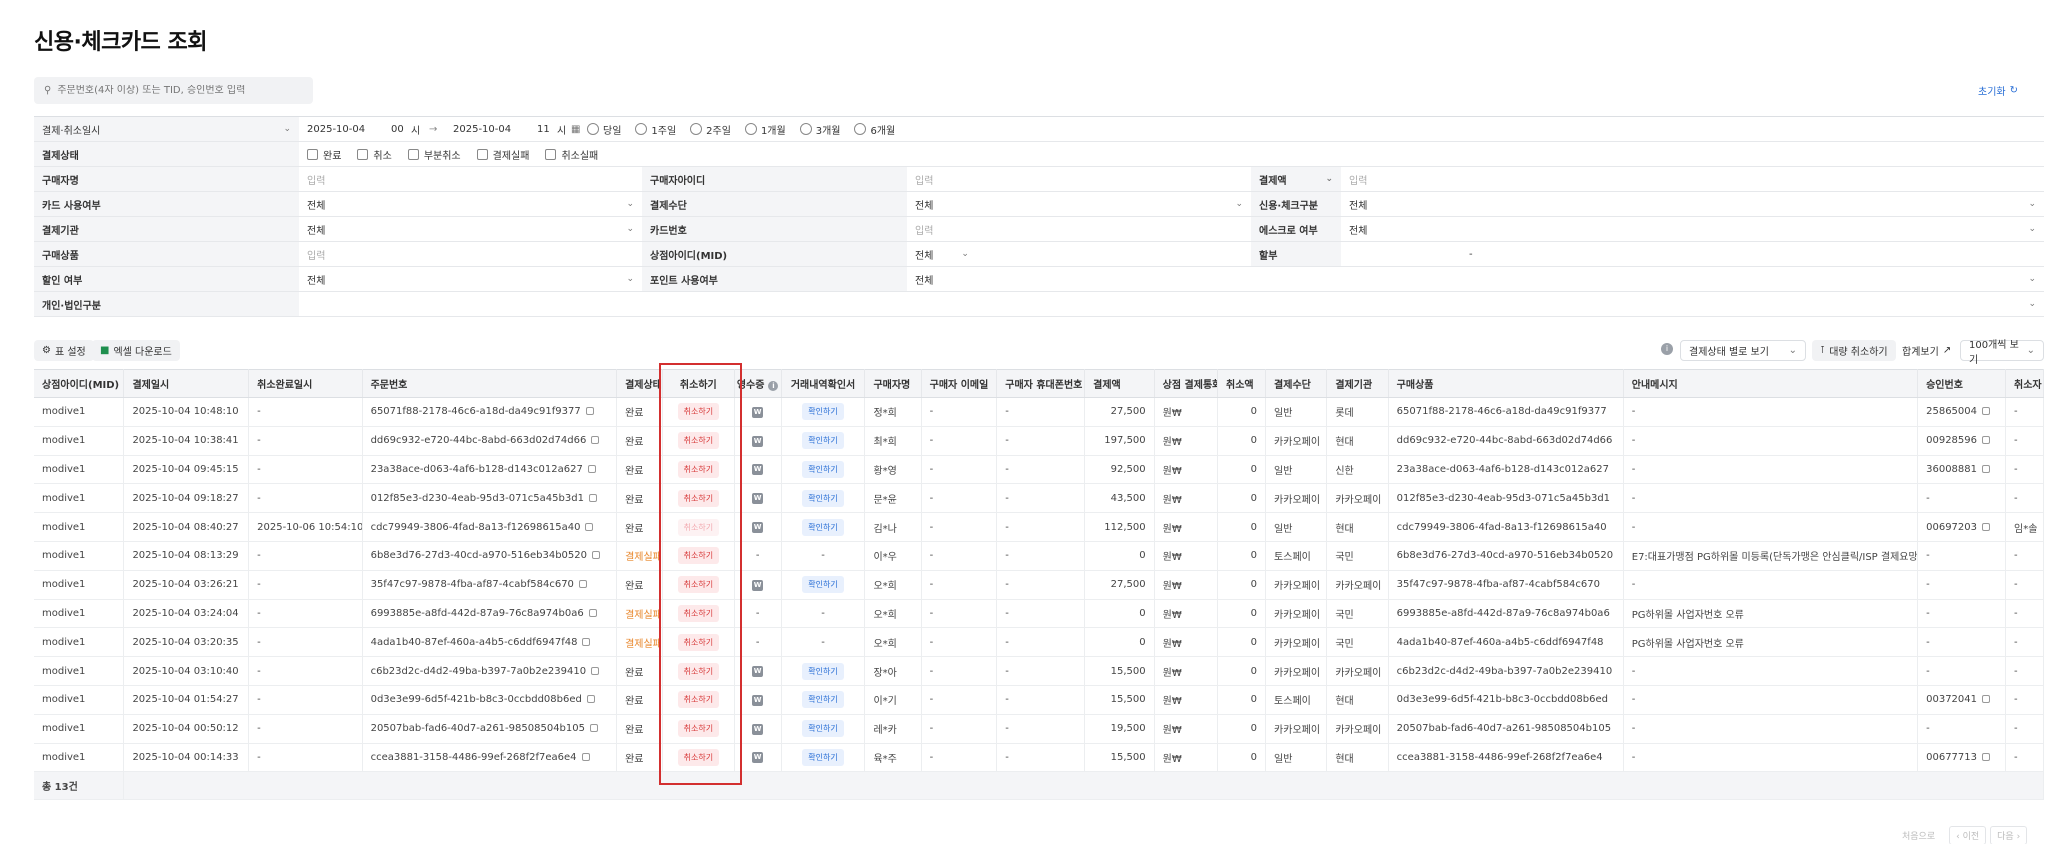 This screenshot has width=2048, height=844. What do you see at coordinates (2002, 353) in the screenshot?
I see `page-size-select: 100개씩 보기 ⌄` at bounding box center [2002, 353].